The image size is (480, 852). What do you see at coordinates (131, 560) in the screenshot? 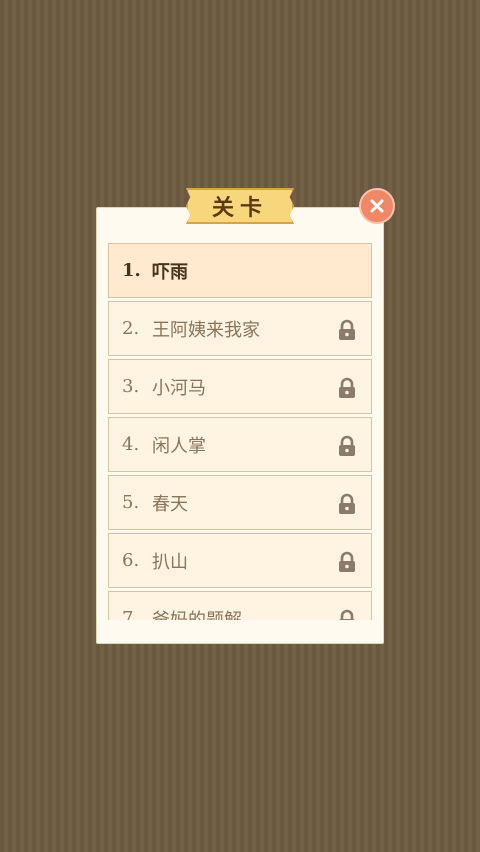
I see `level-number: 6.` at bounding box center [131, 560].